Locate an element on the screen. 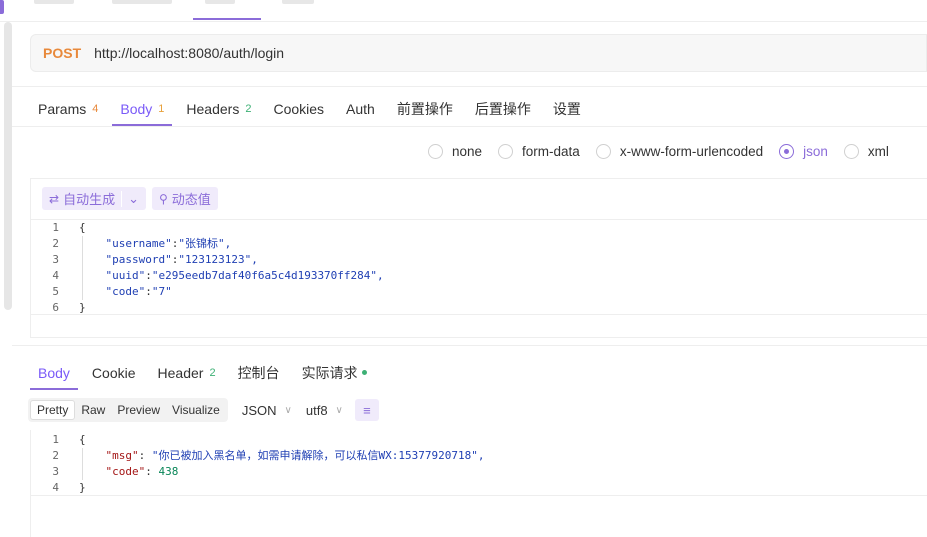 The width and height of the screenshot is (927, 537). tab-label: 设置 is located at coordinates (566, 108).